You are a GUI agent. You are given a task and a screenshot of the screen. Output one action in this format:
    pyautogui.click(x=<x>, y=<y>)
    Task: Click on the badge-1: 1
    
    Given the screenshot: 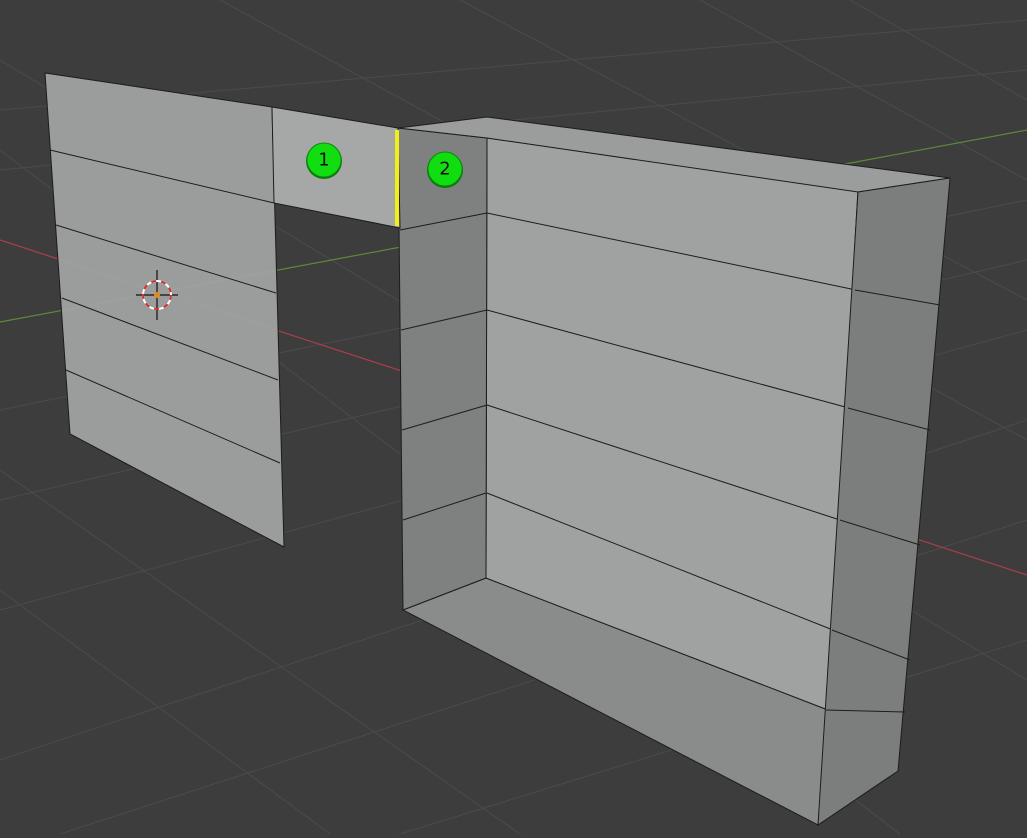 What is the action you would take?
    pyautogui.click(x=324, y=160)
    